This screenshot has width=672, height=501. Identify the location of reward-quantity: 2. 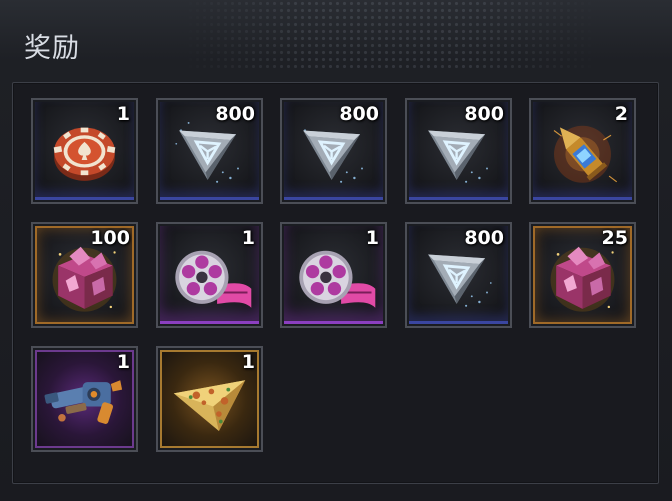
(621, 114).